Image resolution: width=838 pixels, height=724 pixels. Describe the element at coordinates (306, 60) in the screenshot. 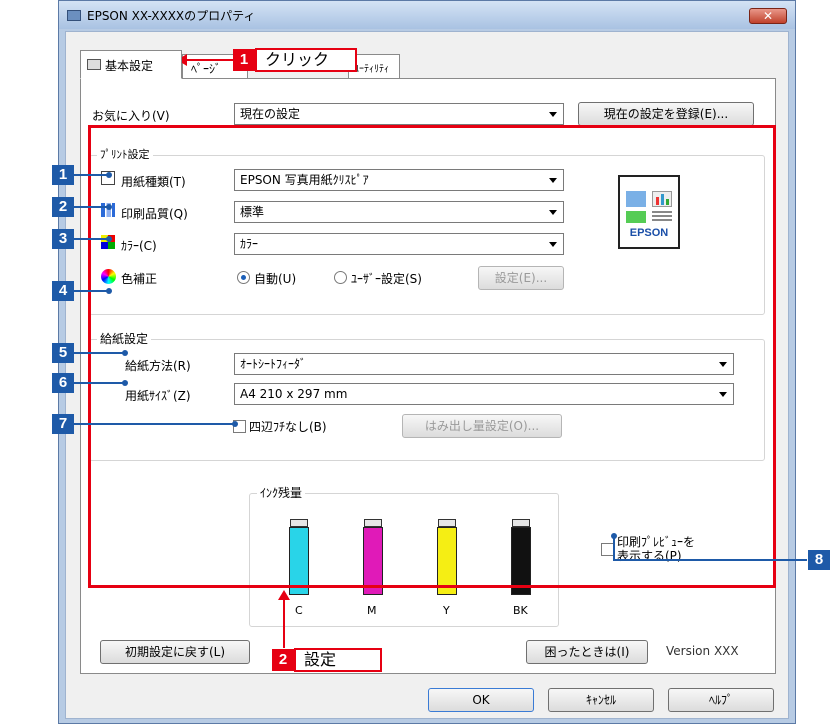

I see `callout-1-text: クリック` at that location.